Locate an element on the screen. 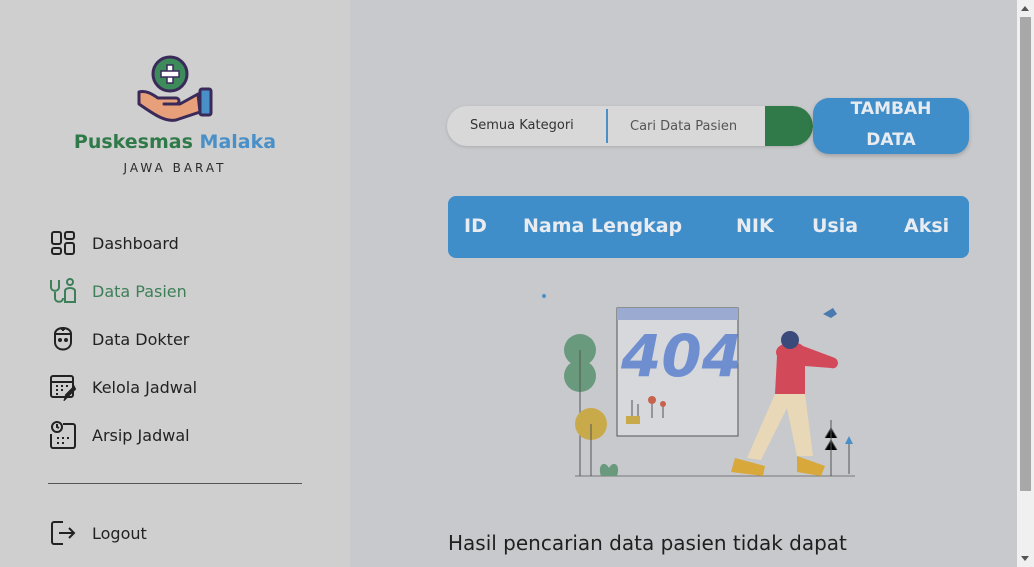  logout-button: Logout is located at coordinates (97, 533).